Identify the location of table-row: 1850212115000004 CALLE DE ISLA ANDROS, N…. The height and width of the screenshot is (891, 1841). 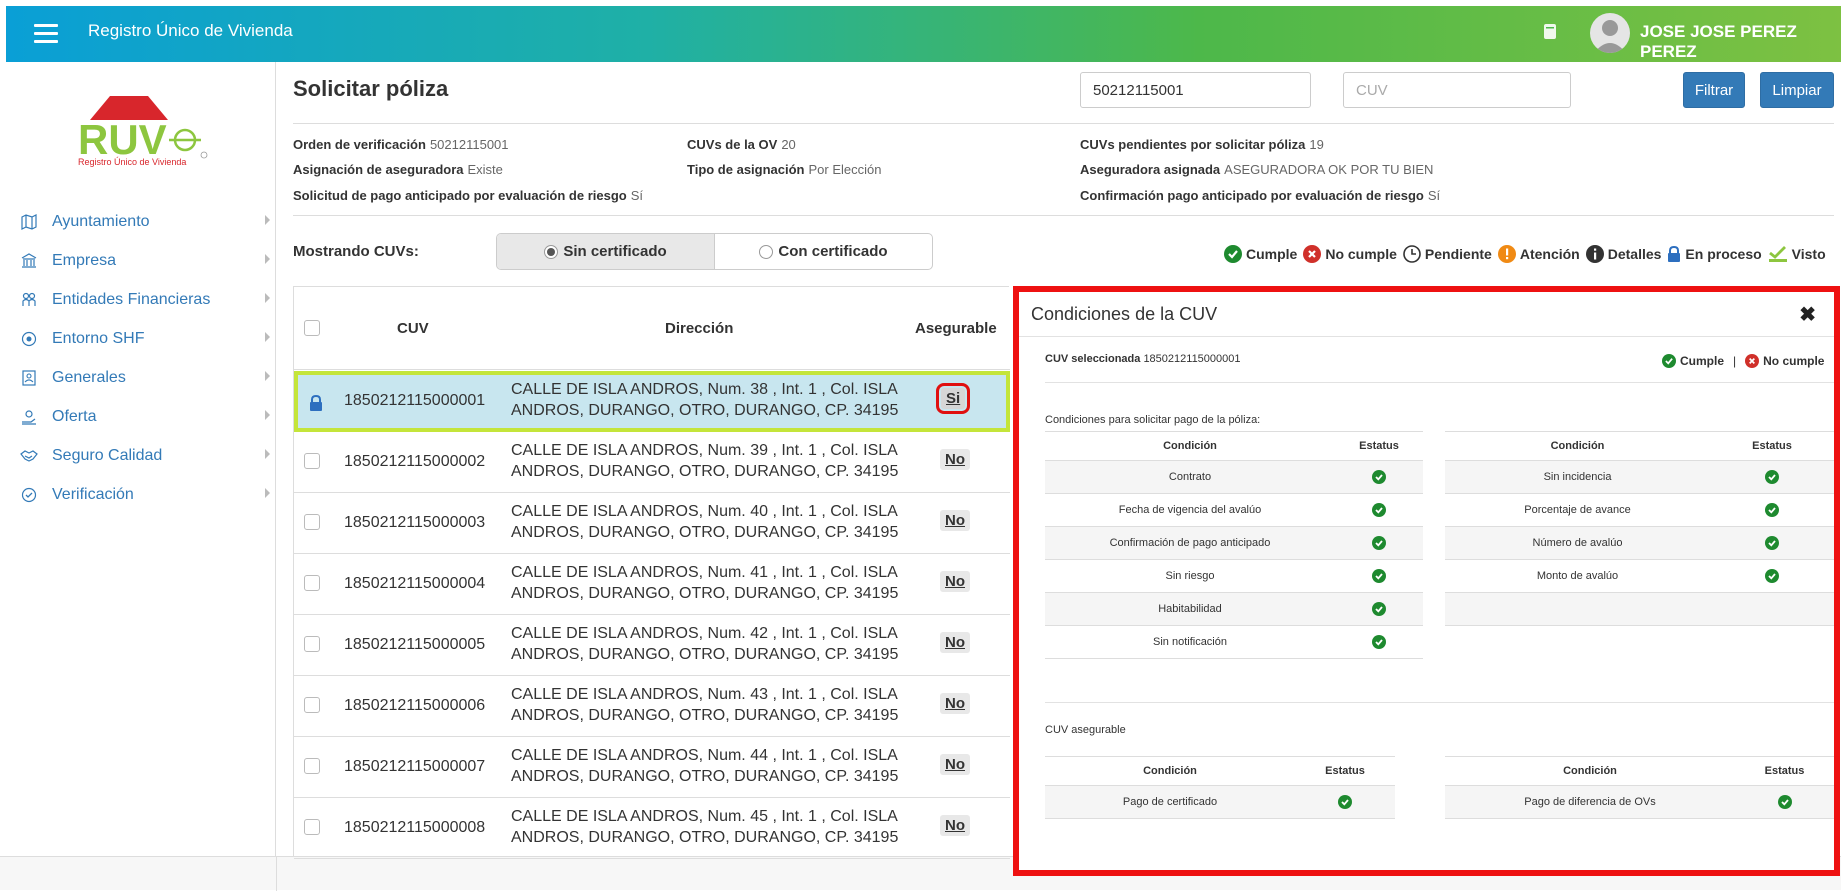
(652, 584).